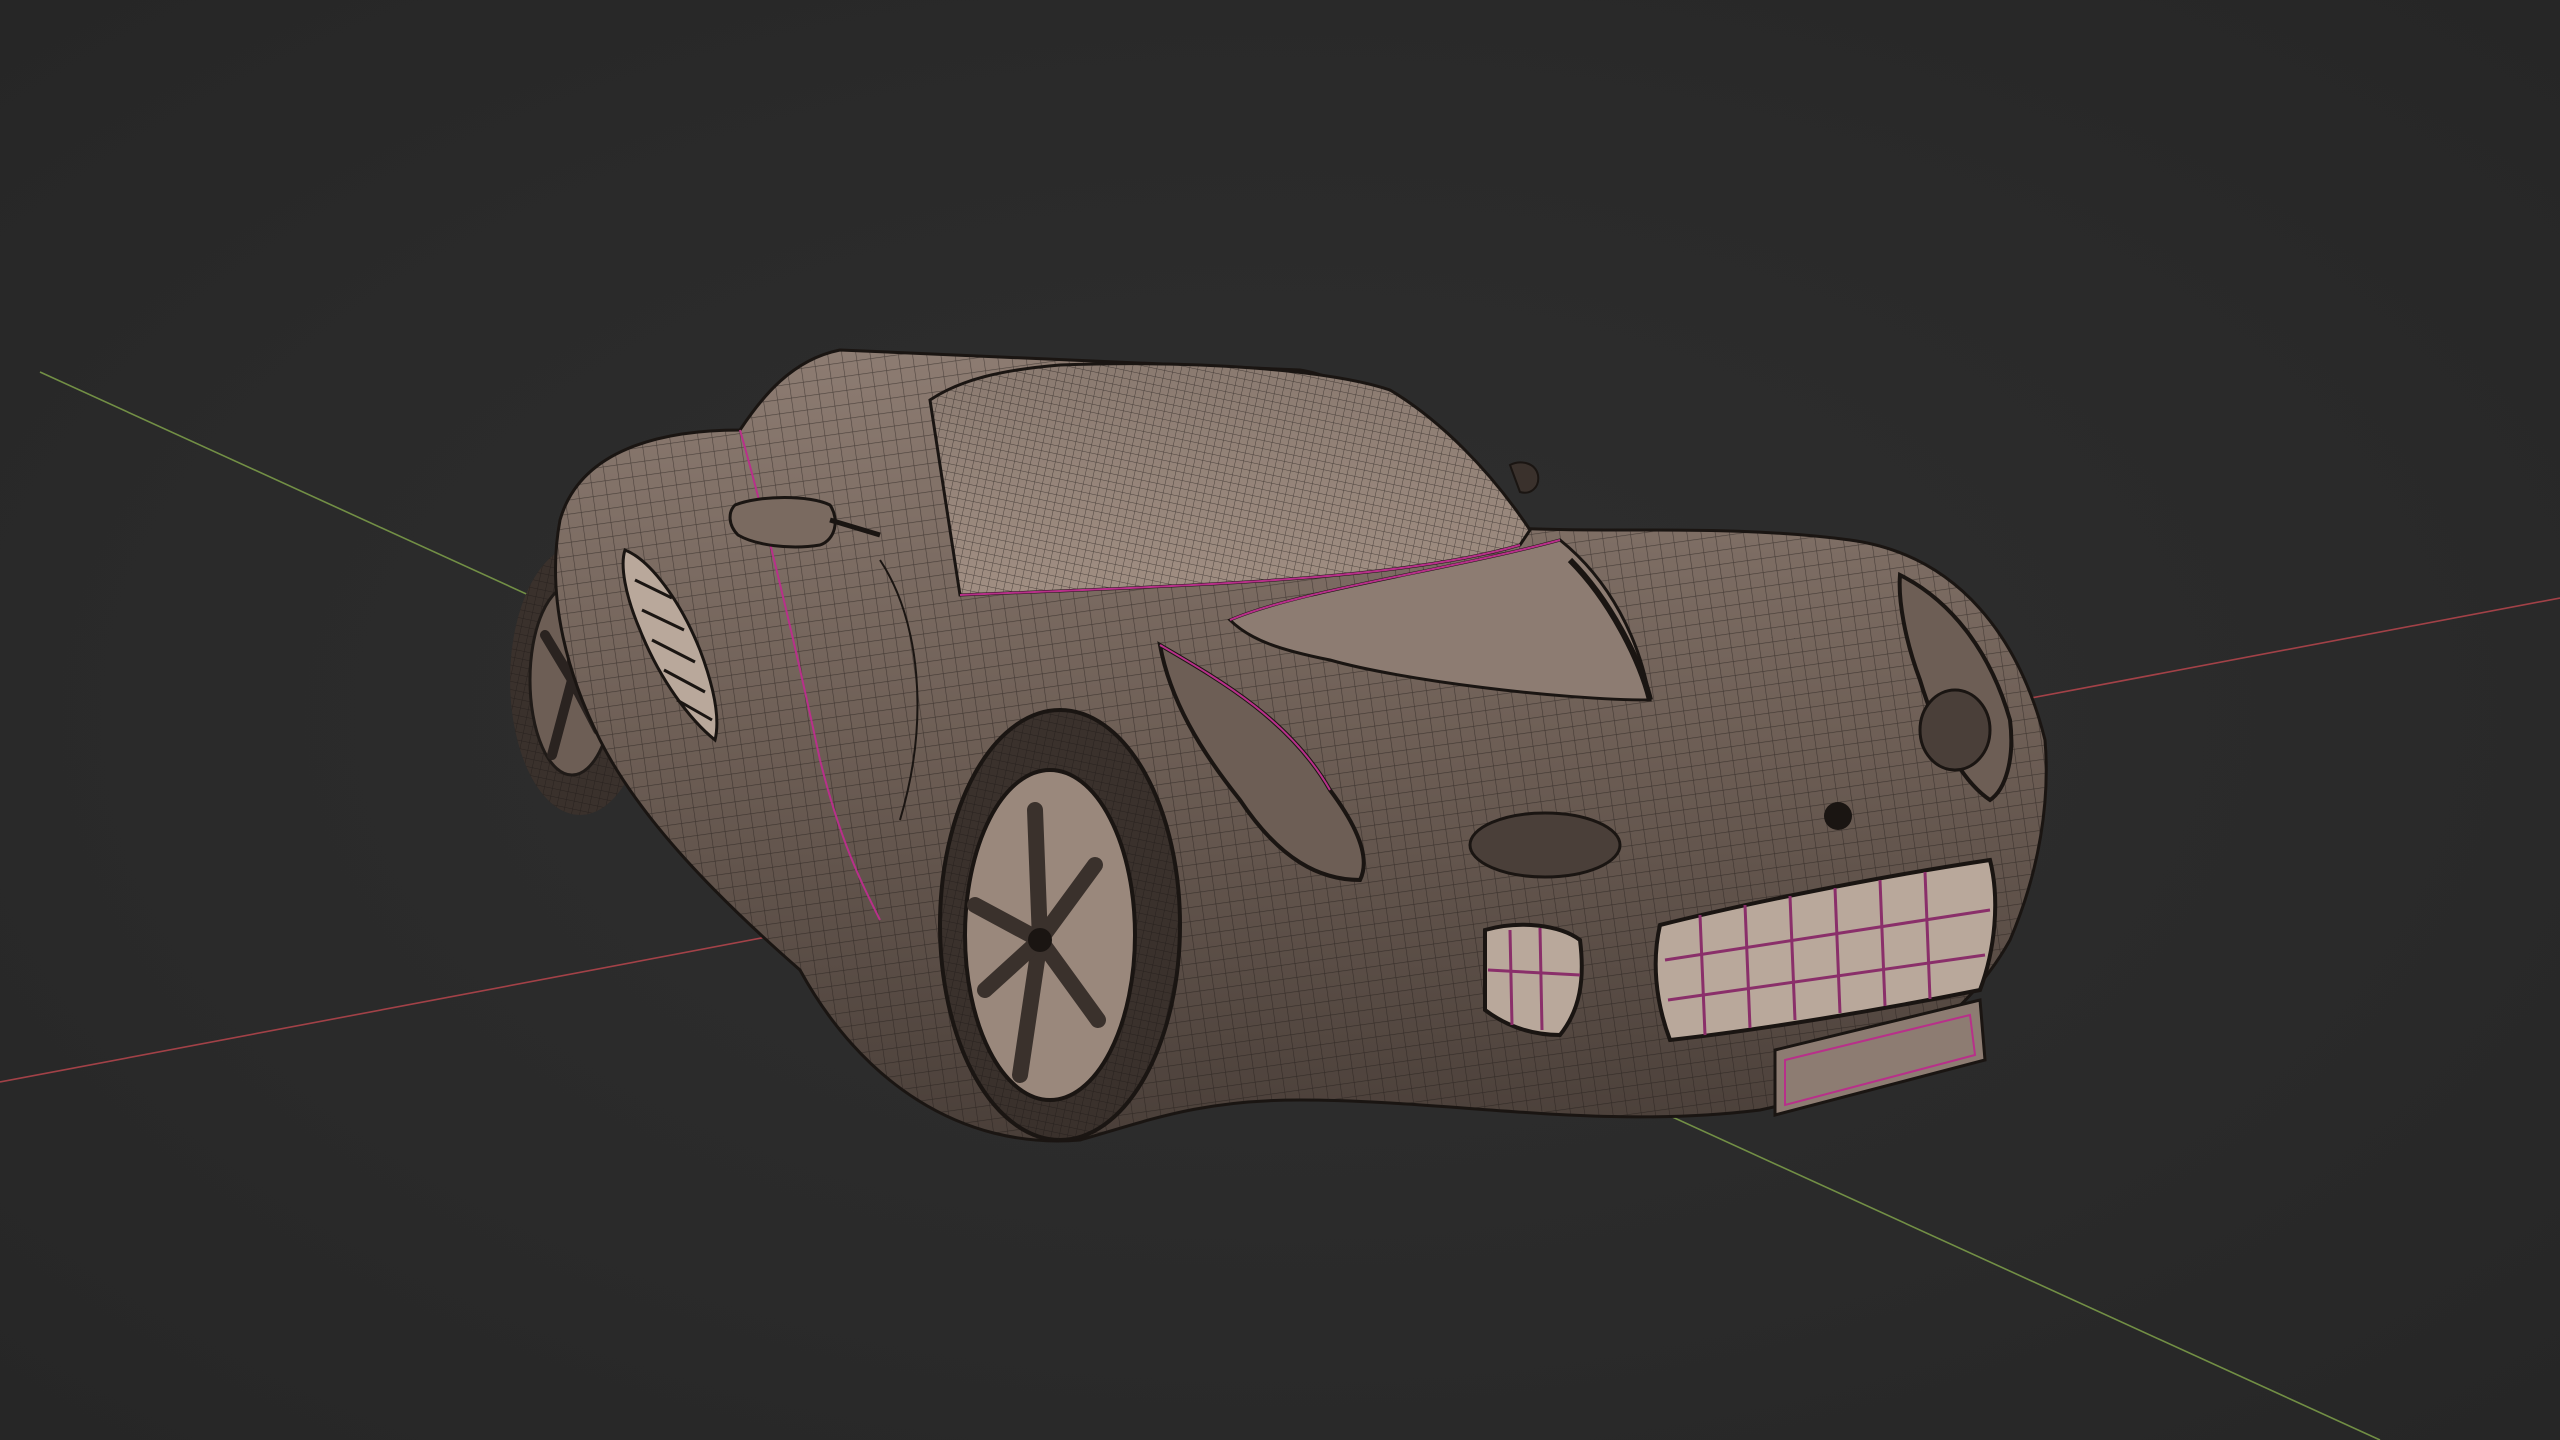 Image resolution: width=2560 pixels, height=1440 pixels. Describe the element at coordinates (1060, 925) in the screenshot. I see `front-wheel` at that location.